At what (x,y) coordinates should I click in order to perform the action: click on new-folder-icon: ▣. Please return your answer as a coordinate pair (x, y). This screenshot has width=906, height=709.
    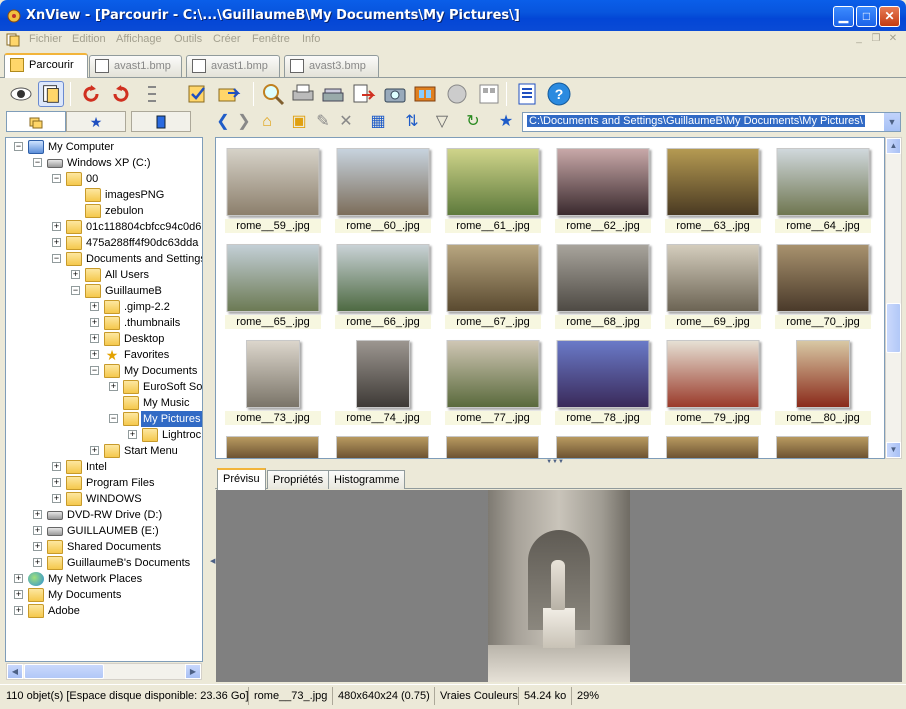
    Looking at the image, I should click on (299, 122).